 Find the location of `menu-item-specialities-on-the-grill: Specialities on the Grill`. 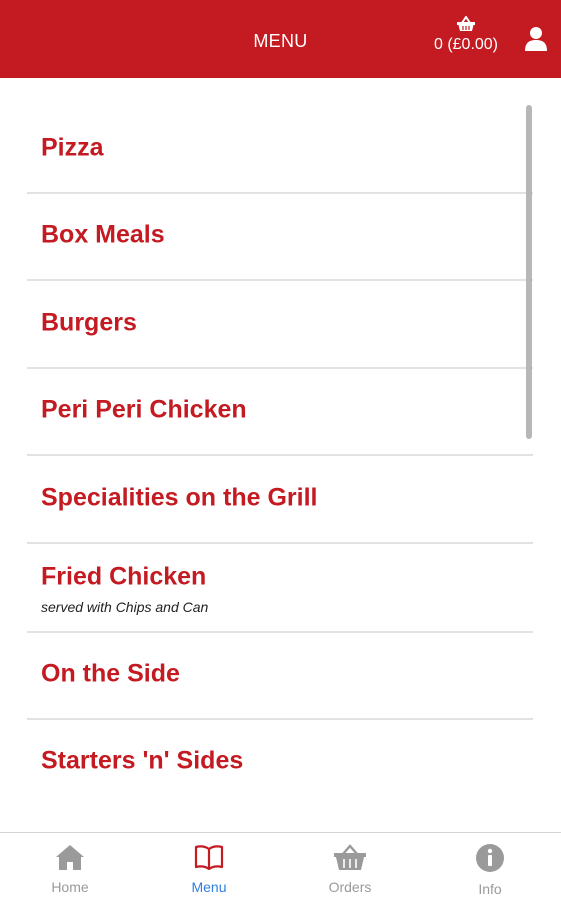

menu-item-specialities-on-the-grill: Specialities on the Grill is located at coordinates (280, 499).